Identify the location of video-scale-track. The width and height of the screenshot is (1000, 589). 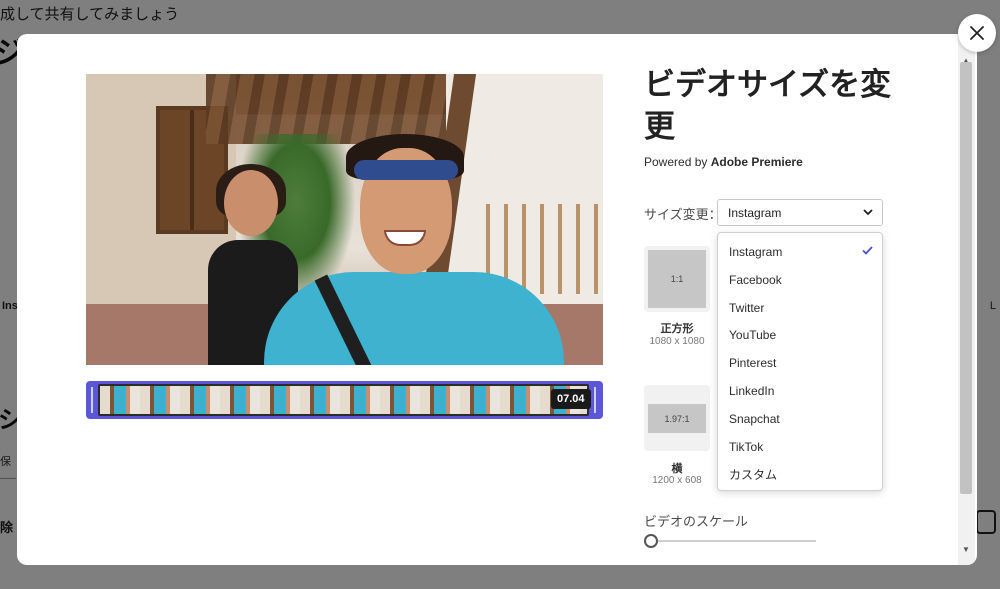
(736, 541).